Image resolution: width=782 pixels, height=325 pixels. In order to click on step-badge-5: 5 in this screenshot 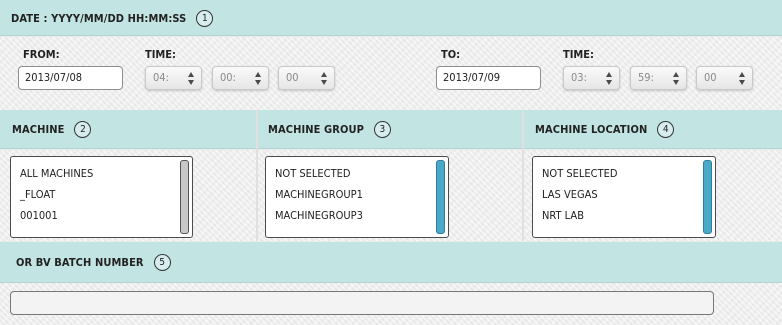, I will do `click(162, 262)`.